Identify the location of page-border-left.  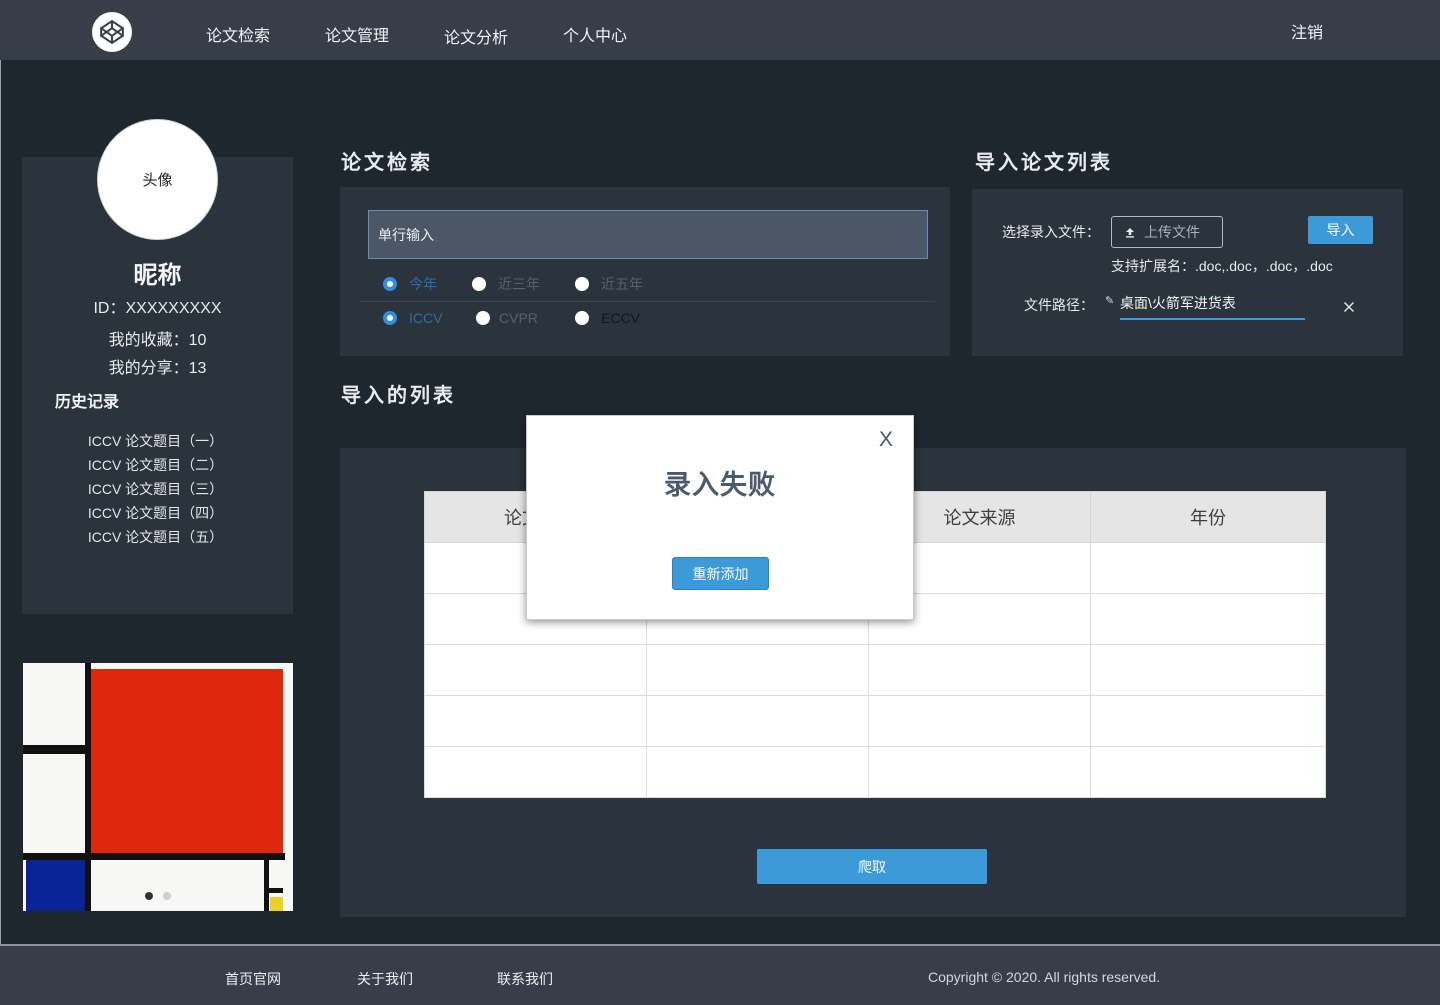
(0, 473).